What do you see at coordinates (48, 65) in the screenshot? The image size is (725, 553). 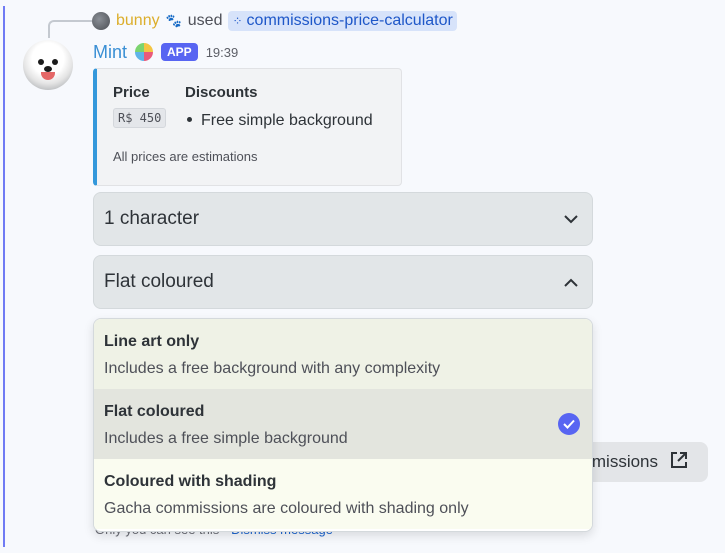 I see `author-avatar` at bounding box center [48, 65].